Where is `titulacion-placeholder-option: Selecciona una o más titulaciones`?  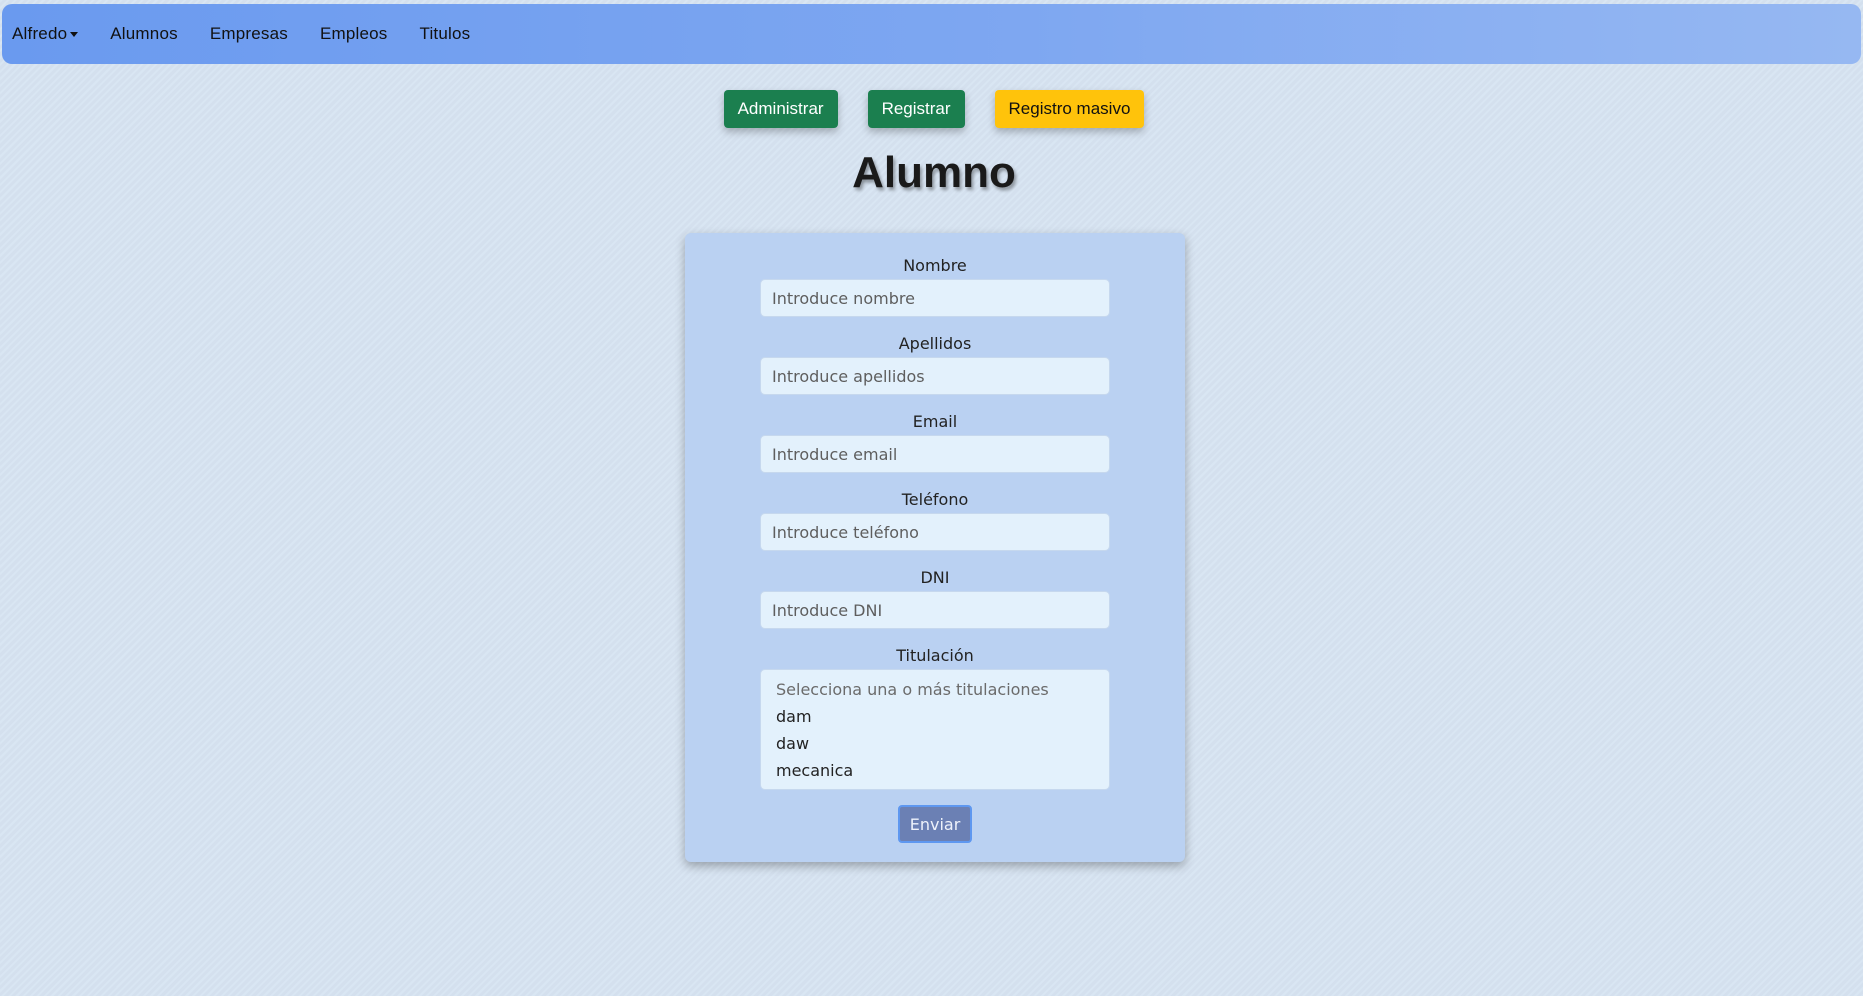
titulacion-placeholder-option: Selecciona una o más titulaciones is located at coordinates (935, 689).